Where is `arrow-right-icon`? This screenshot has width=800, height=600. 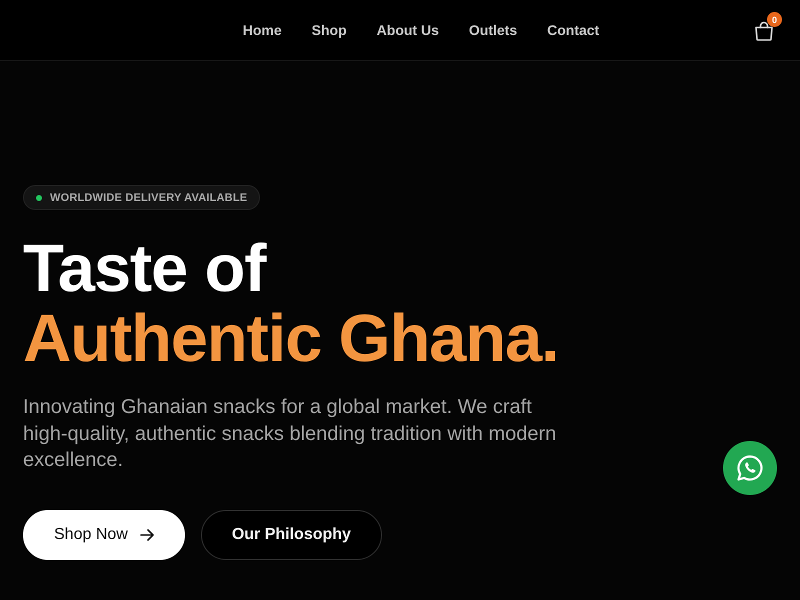 arrow-right-icon is located at coordinates (147, 534).